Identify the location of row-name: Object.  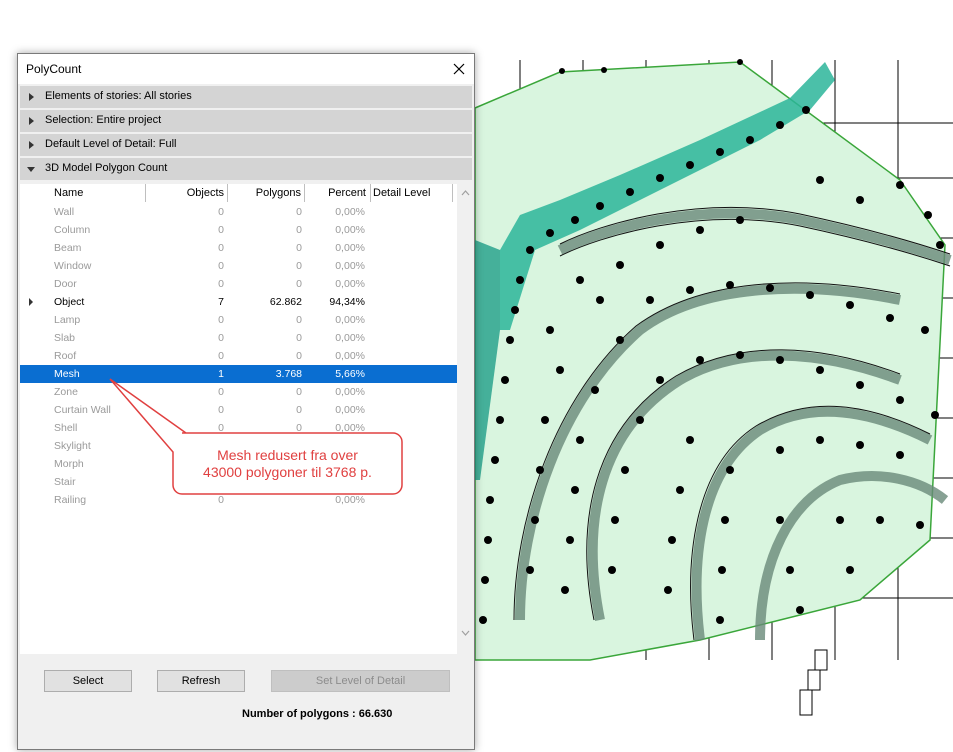
(69, 302).